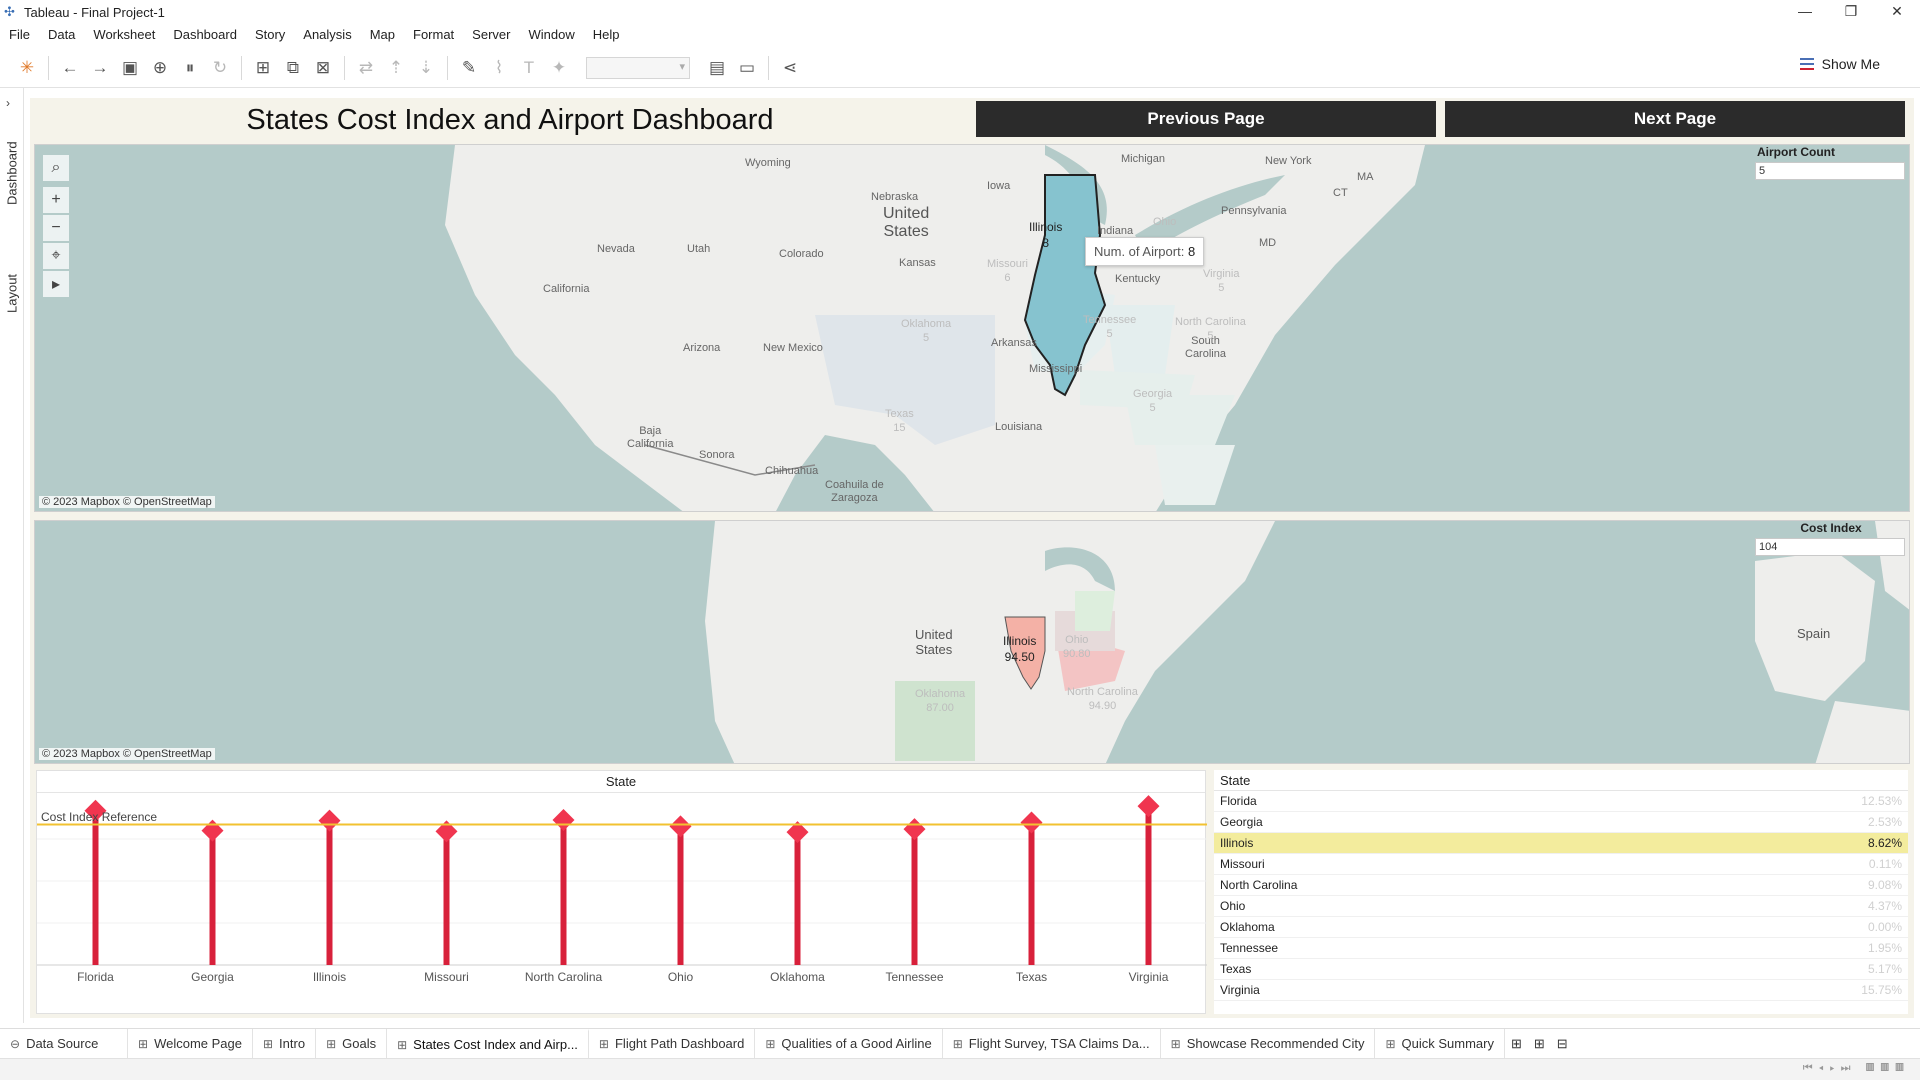  Describe the element at coordinates (914, 829) in the screenshot. I see `lollipop-marker-tennessee` at that location.